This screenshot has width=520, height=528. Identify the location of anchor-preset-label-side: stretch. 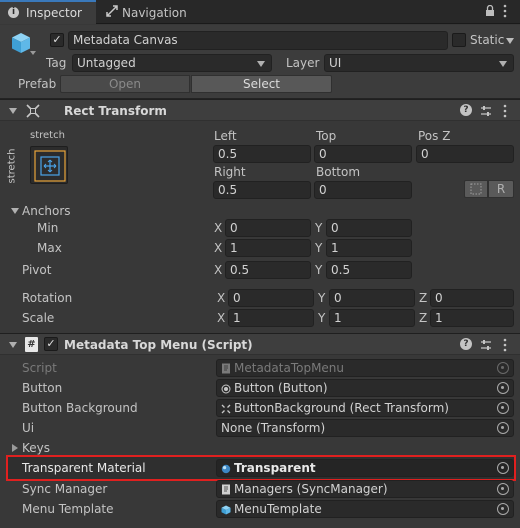
(12, 166).